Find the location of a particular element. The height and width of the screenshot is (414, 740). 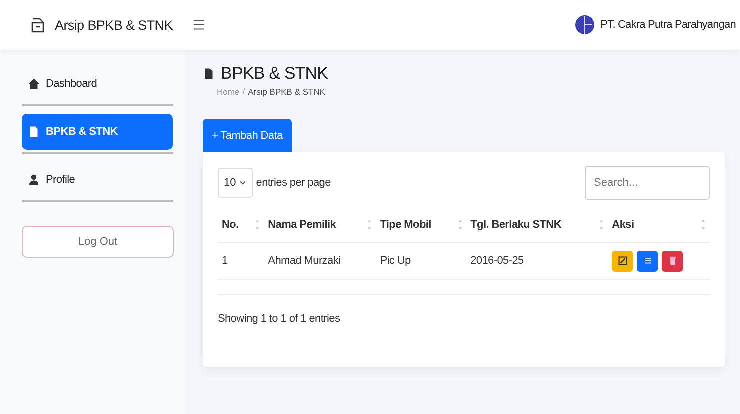

table-cell: Ahmad Murzaki is located at coordinates (304, 261).